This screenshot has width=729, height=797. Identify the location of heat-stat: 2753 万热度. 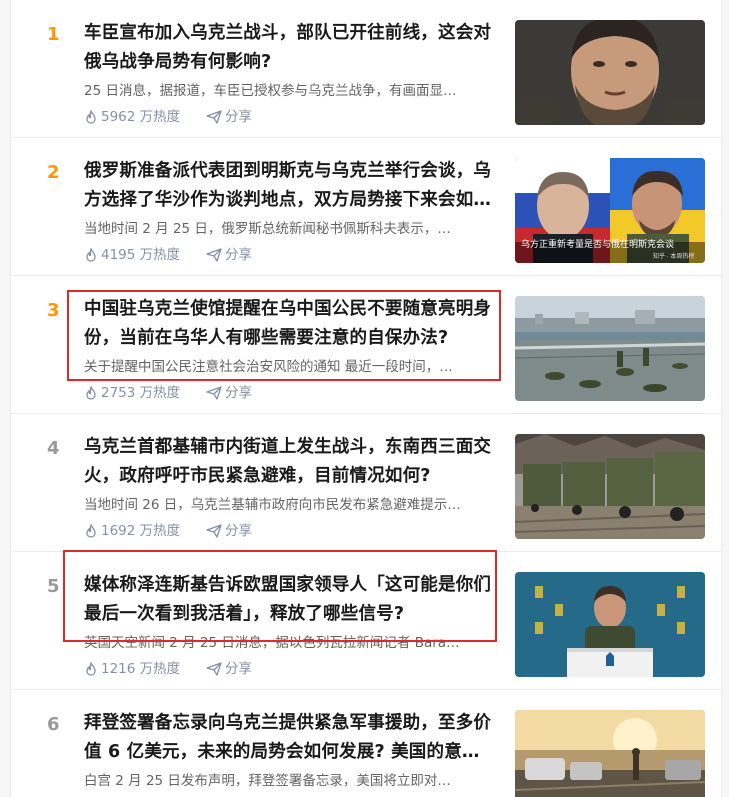
(145, 393).